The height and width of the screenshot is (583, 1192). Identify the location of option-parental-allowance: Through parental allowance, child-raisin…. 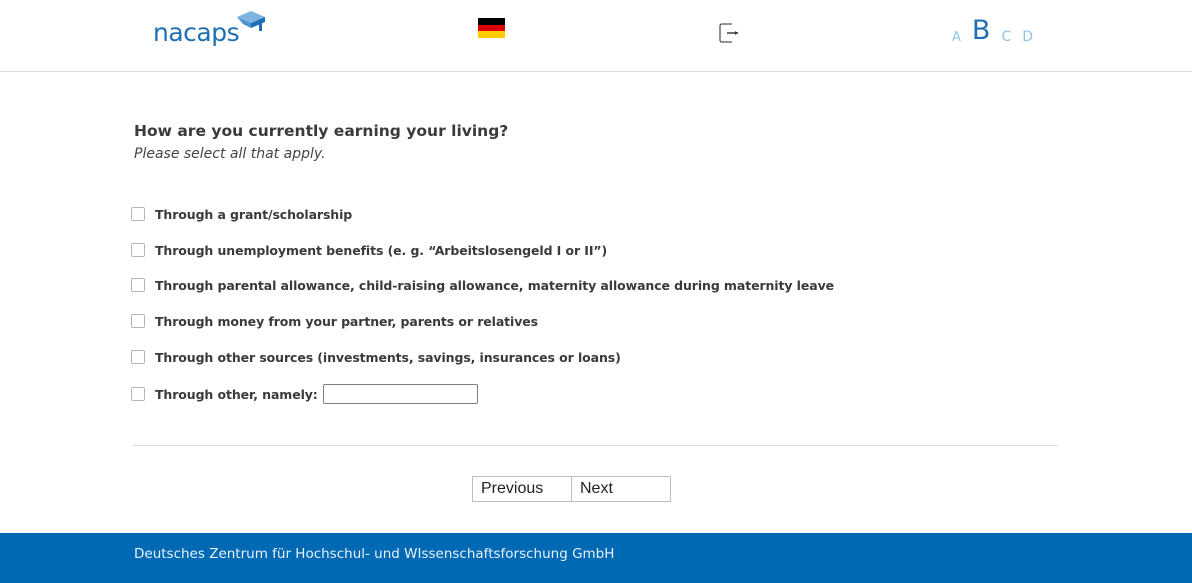
(482, 285).